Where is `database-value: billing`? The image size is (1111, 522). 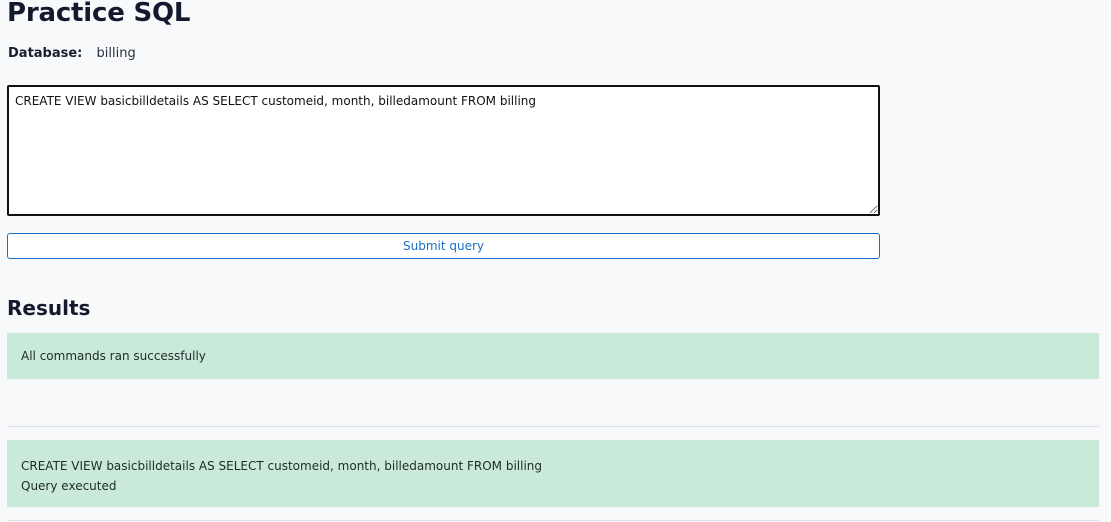 database-value: billing is located at coordinates (116, 53).